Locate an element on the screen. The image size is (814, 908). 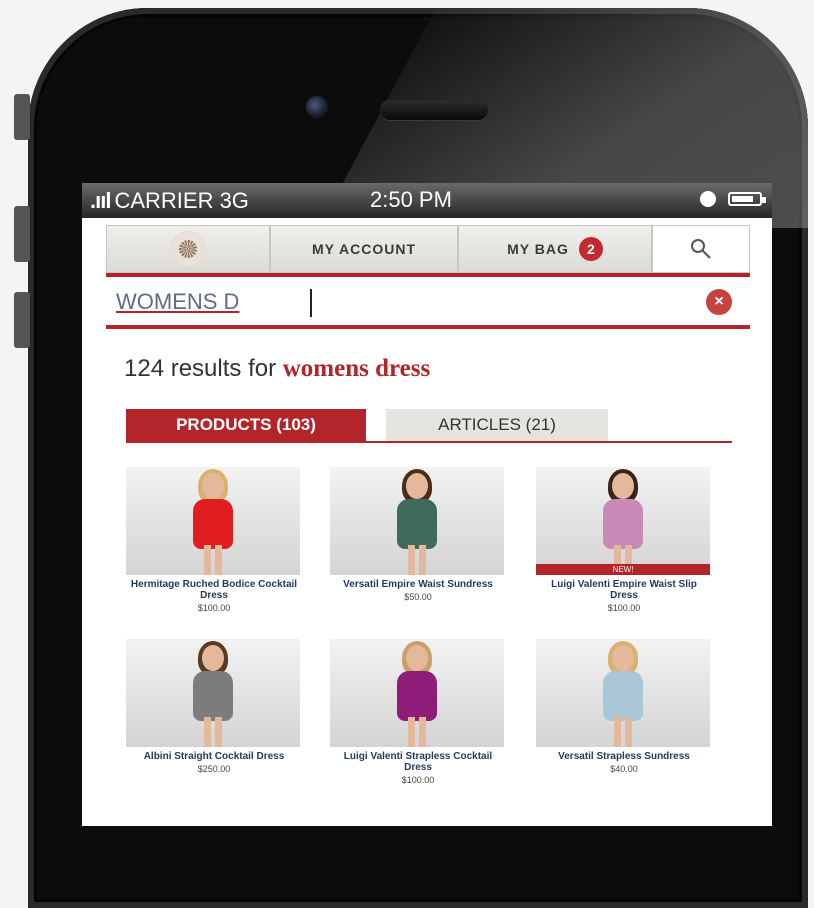
mute-switch is located at coordinates (22, 117).